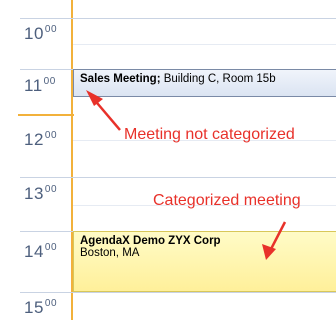  Describe the element at coordinates (274, 240) in the screenshot. I see `arrow-categorized-icon` at that location.